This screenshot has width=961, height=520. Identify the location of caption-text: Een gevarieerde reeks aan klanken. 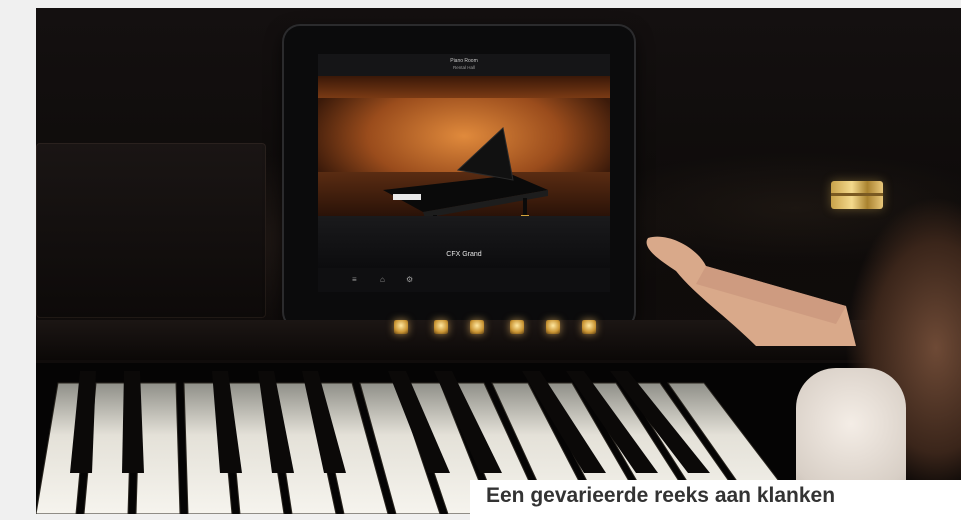
(661, 495).